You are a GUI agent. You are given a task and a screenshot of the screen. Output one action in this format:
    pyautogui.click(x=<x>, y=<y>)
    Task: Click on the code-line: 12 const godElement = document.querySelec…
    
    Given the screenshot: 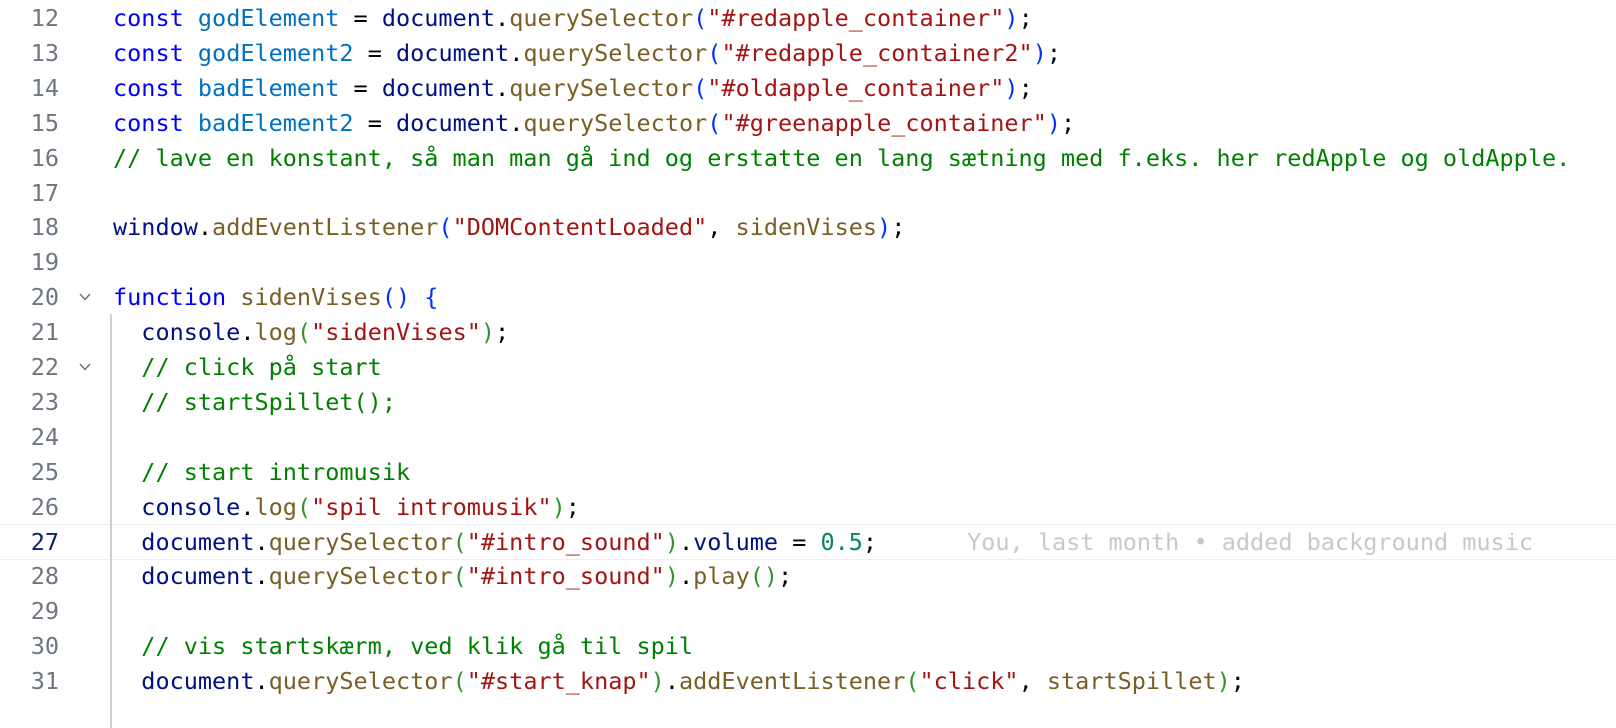 What is the action you would take?
    pyautogui.click(x=808, y=18)
    